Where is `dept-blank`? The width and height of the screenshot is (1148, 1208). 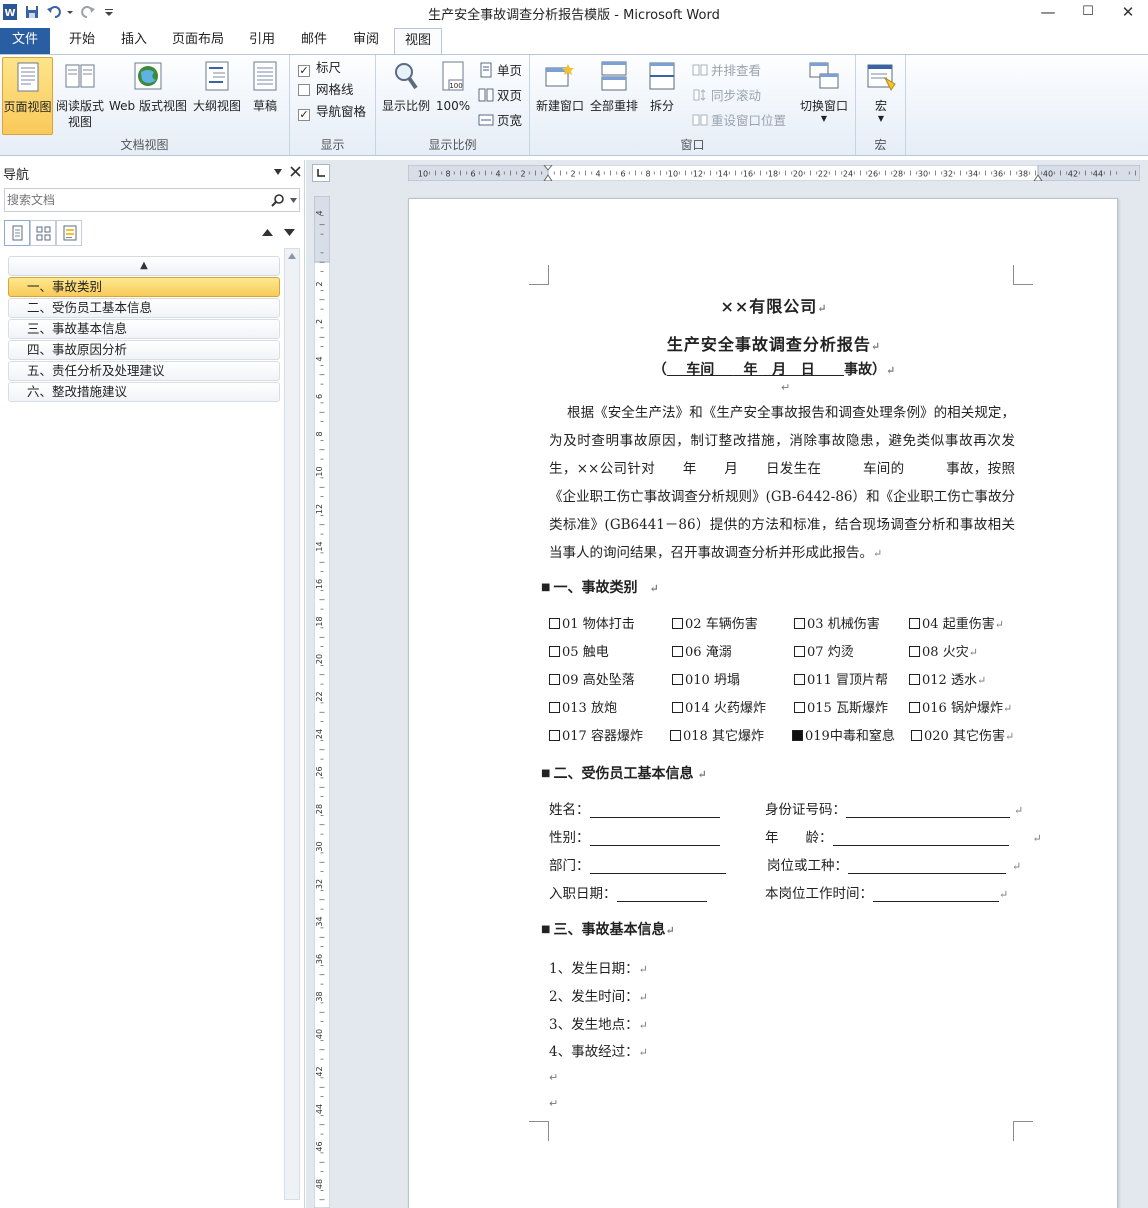 dept-blank is located at coordinates (657, 866).